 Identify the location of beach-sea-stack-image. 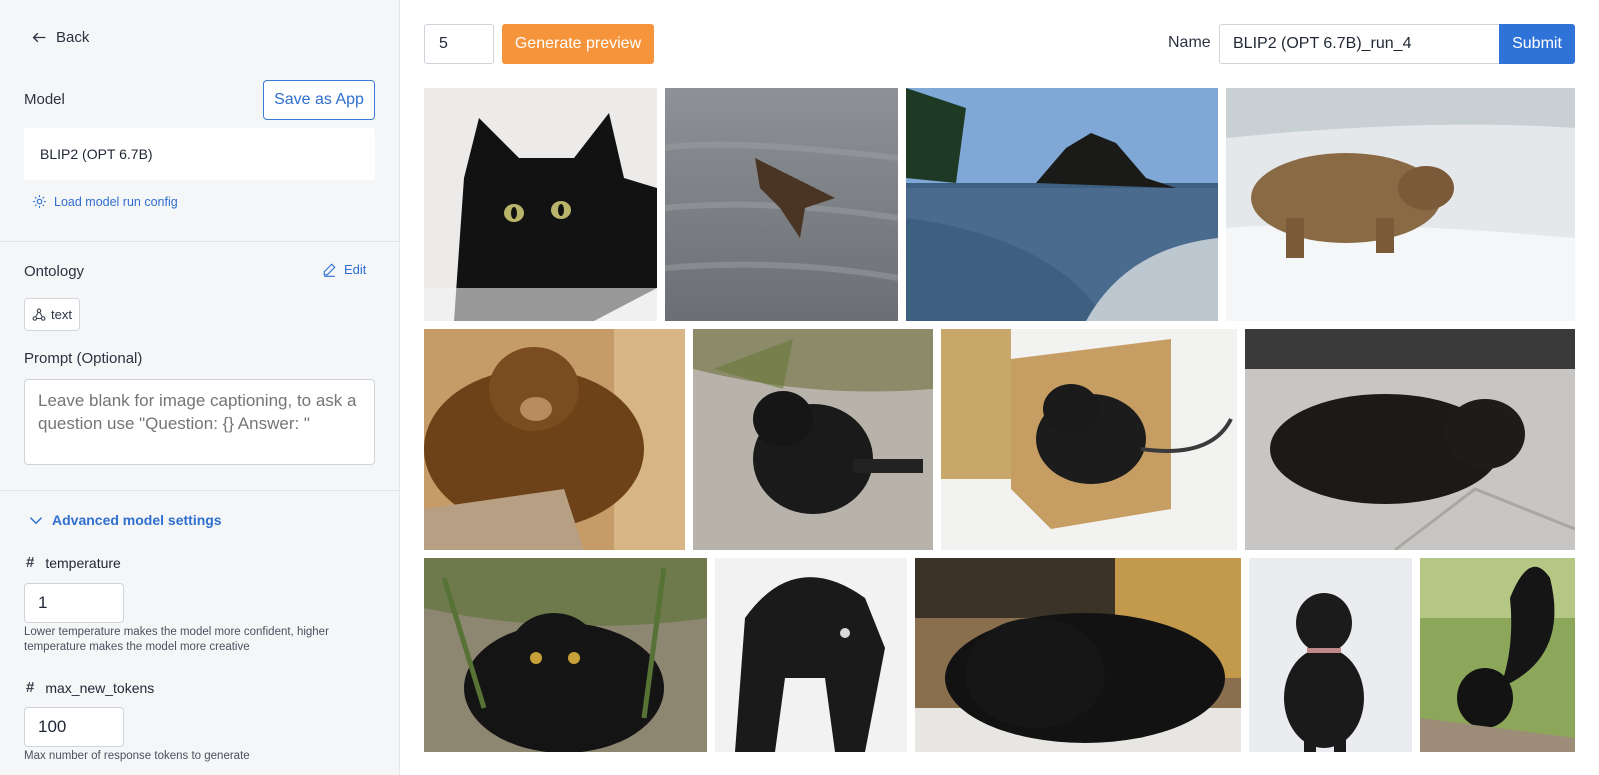
(1062, 204).